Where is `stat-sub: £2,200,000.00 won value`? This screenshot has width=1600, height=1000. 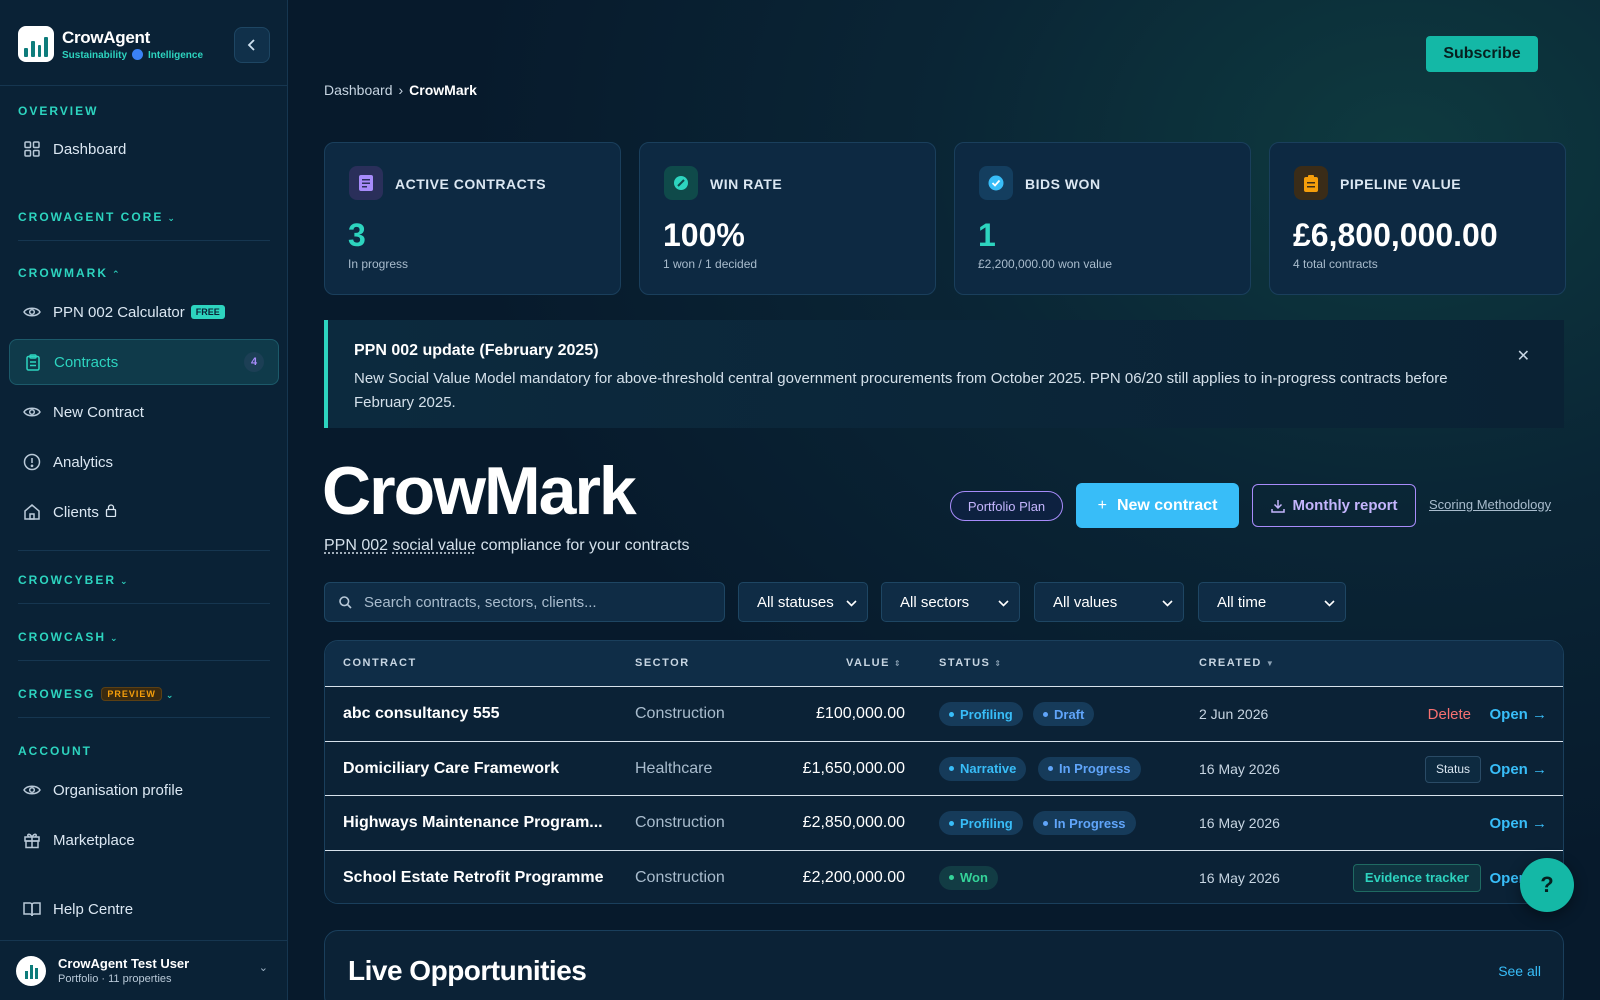 stat-sub: £2,200,000.00 won value is located at coordinates (1045, 264).